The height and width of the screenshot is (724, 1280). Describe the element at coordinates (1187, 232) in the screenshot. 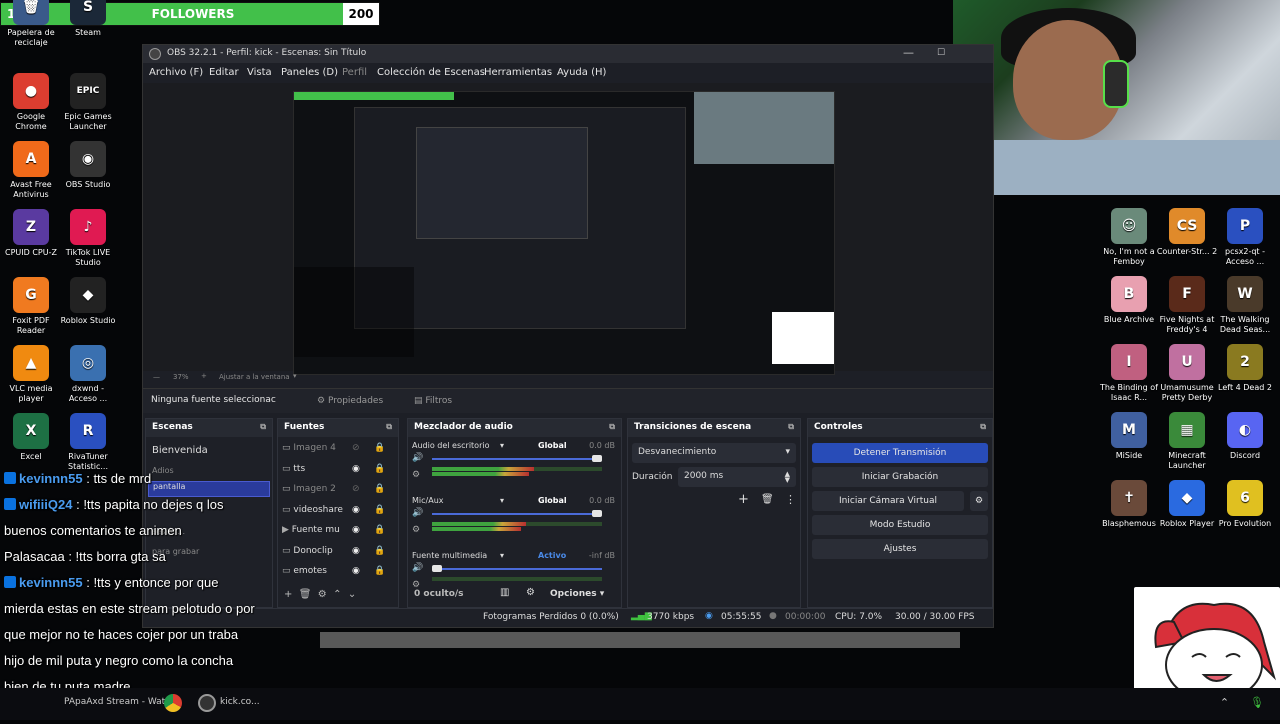

I see `desktop-icon: CS Counter-Str... 2` at that location.